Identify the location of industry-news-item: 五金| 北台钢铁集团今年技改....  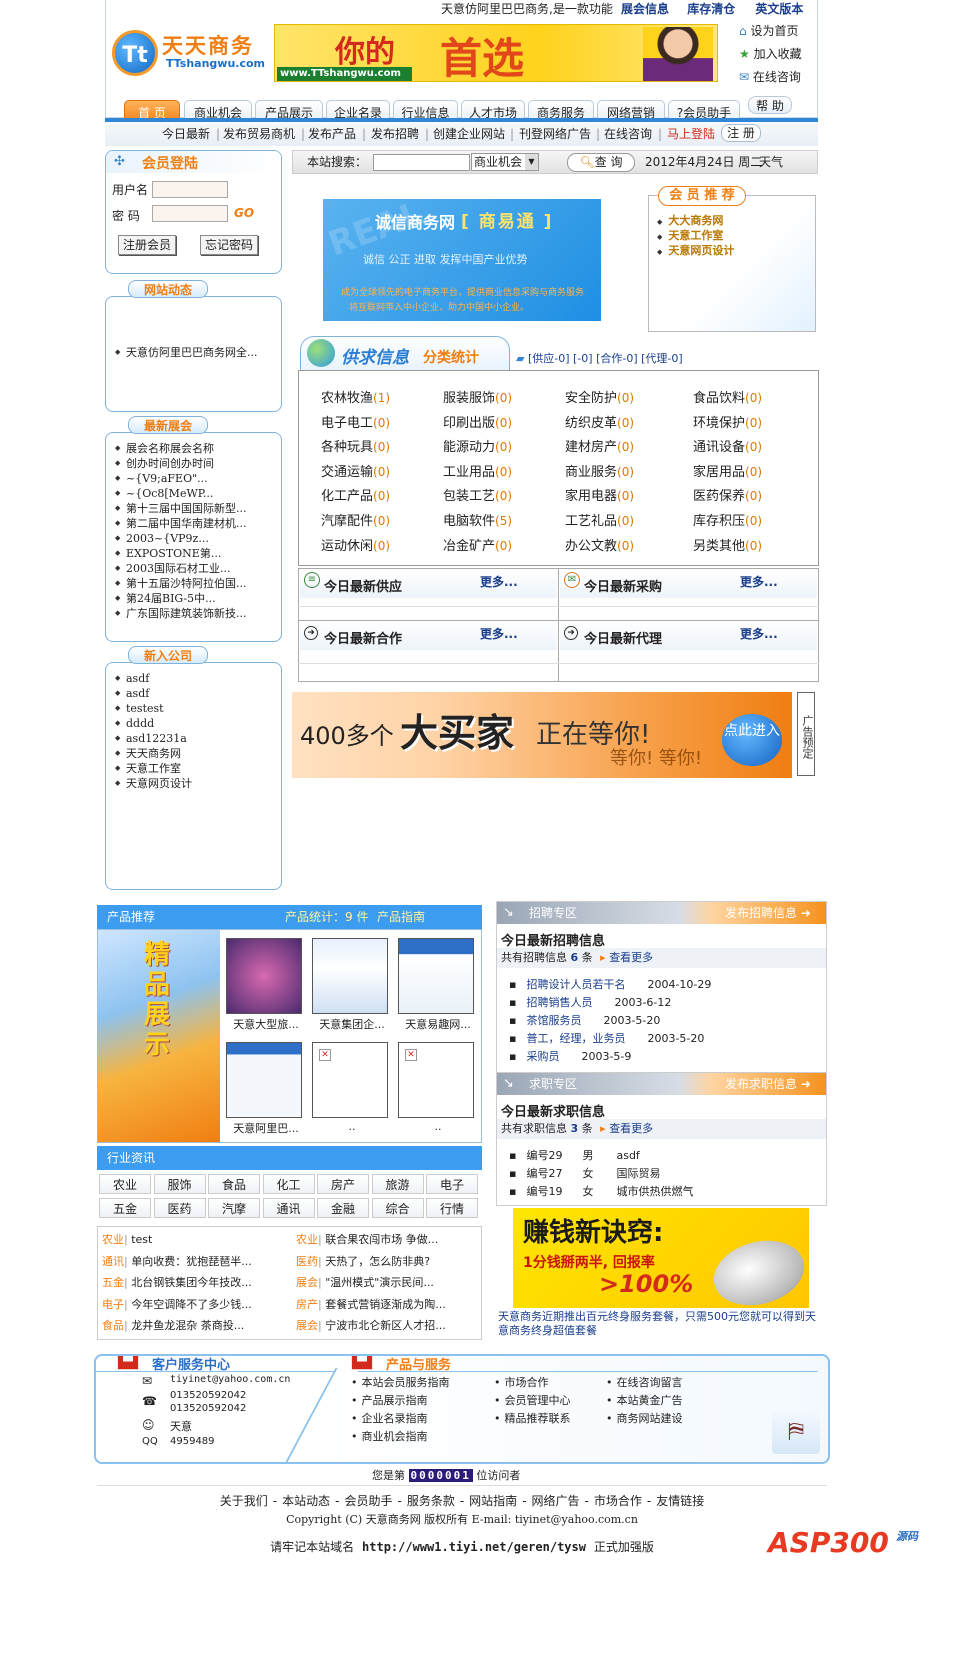
(196, 1282).